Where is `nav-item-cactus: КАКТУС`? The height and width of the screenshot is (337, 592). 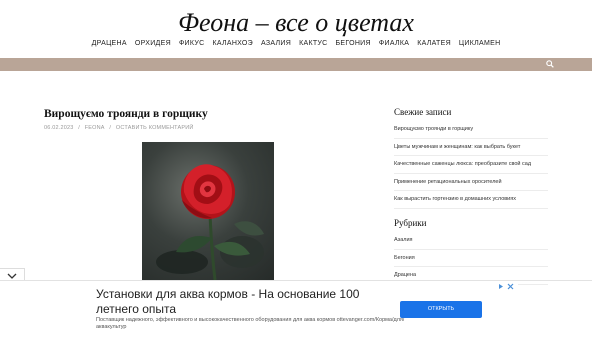
nav-item-cactus: КАКТУС is located at coordinates (313, 43).